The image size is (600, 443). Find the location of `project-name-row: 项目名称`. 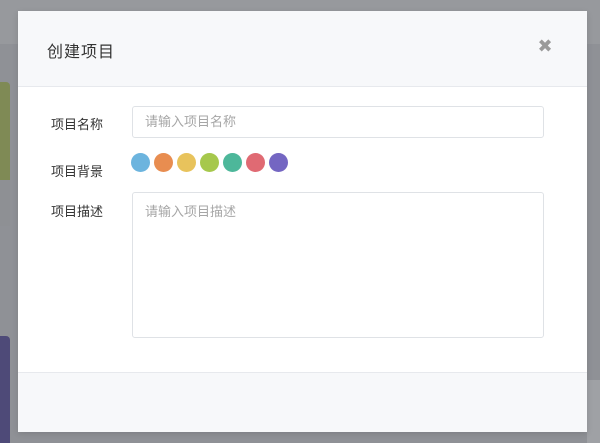

project-name-row: 项目名称 is located at coordinates (302, 122).